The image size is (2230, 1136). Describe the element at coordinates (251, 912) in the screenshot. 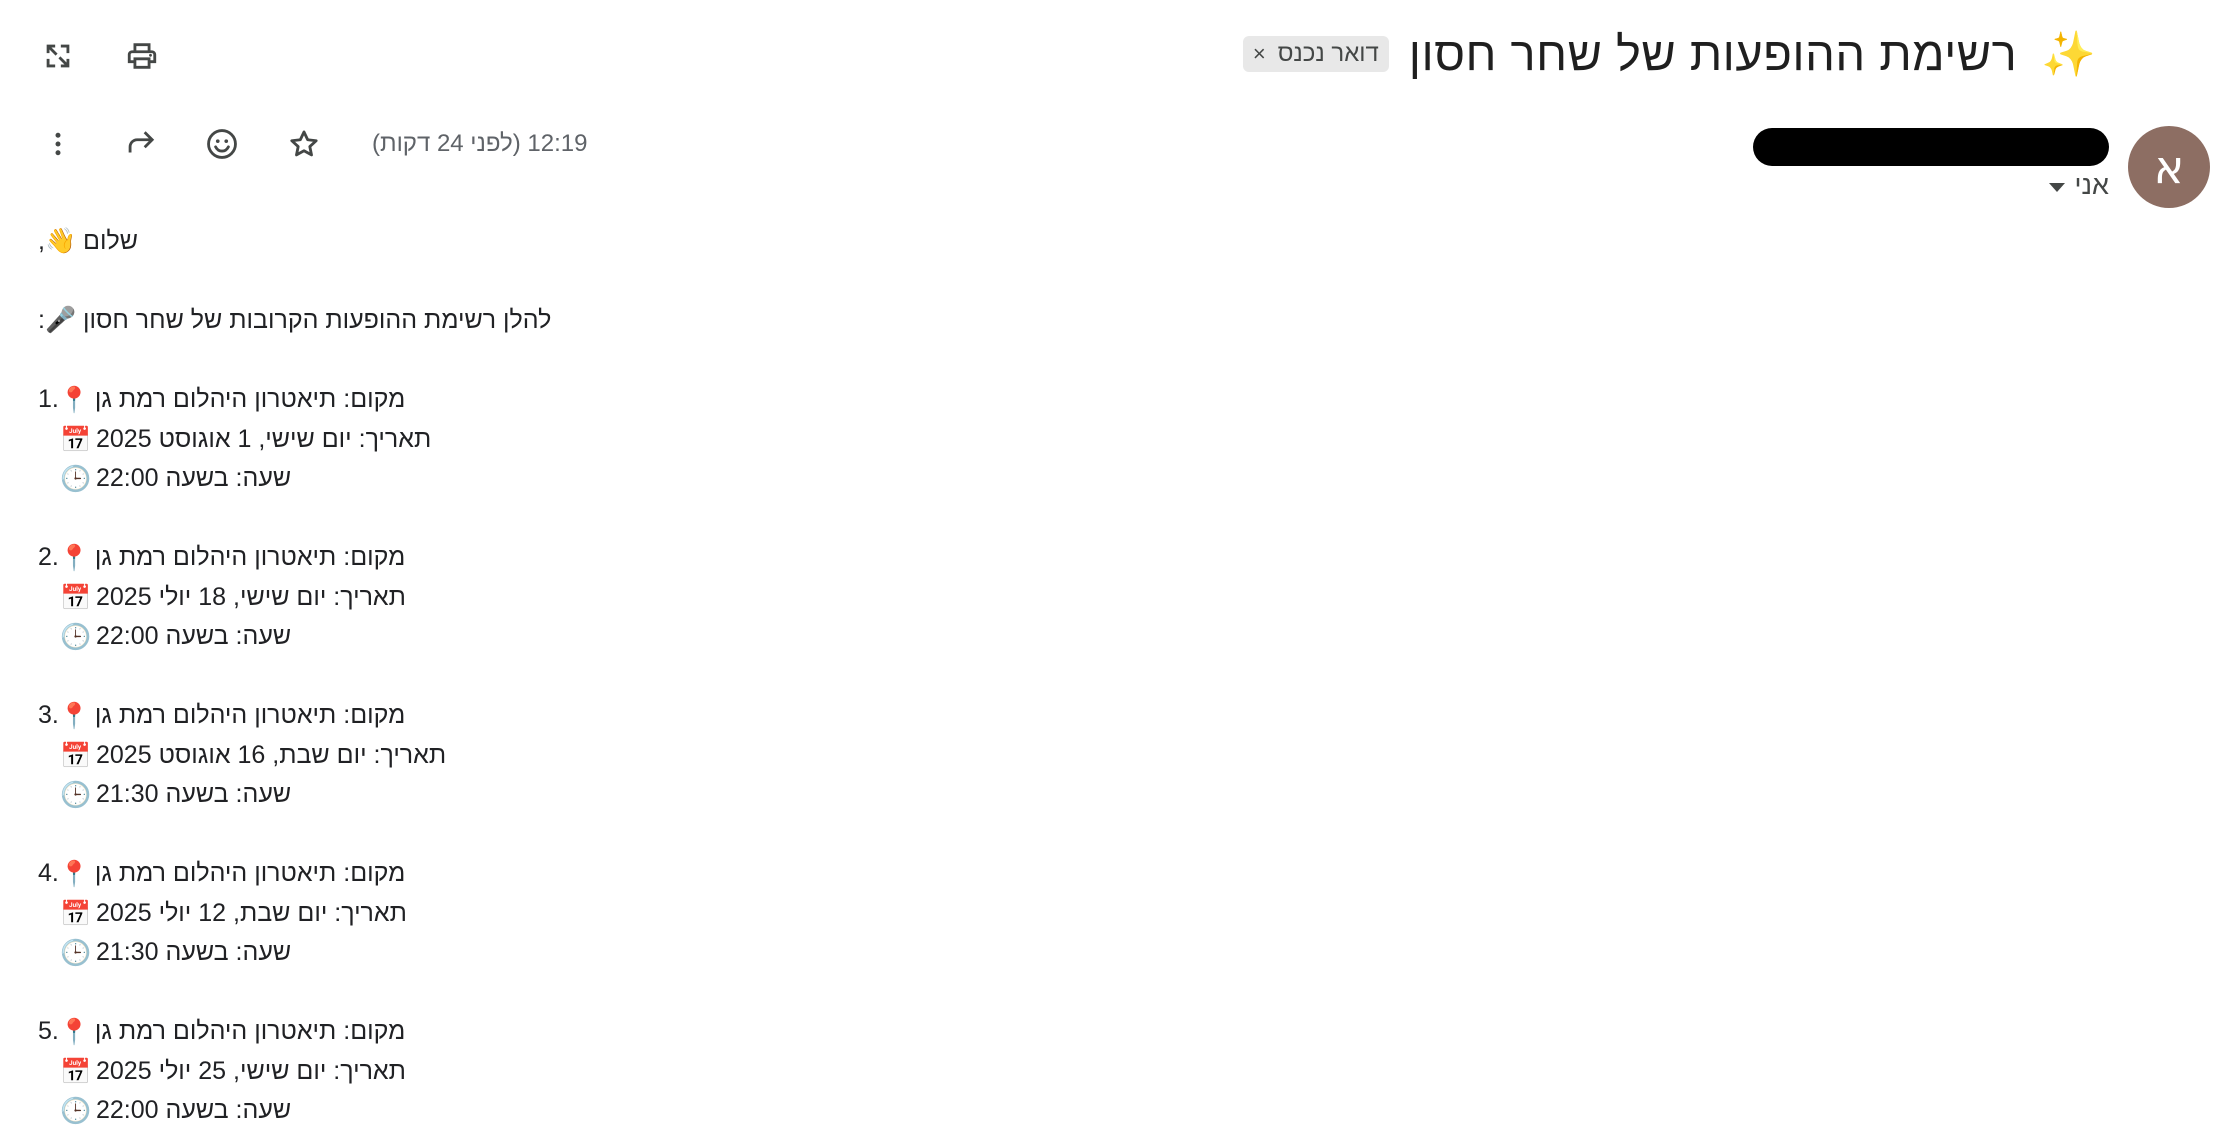

I see `show-date: תאריך: יום שבת, 12 יולי 2025` at that location.